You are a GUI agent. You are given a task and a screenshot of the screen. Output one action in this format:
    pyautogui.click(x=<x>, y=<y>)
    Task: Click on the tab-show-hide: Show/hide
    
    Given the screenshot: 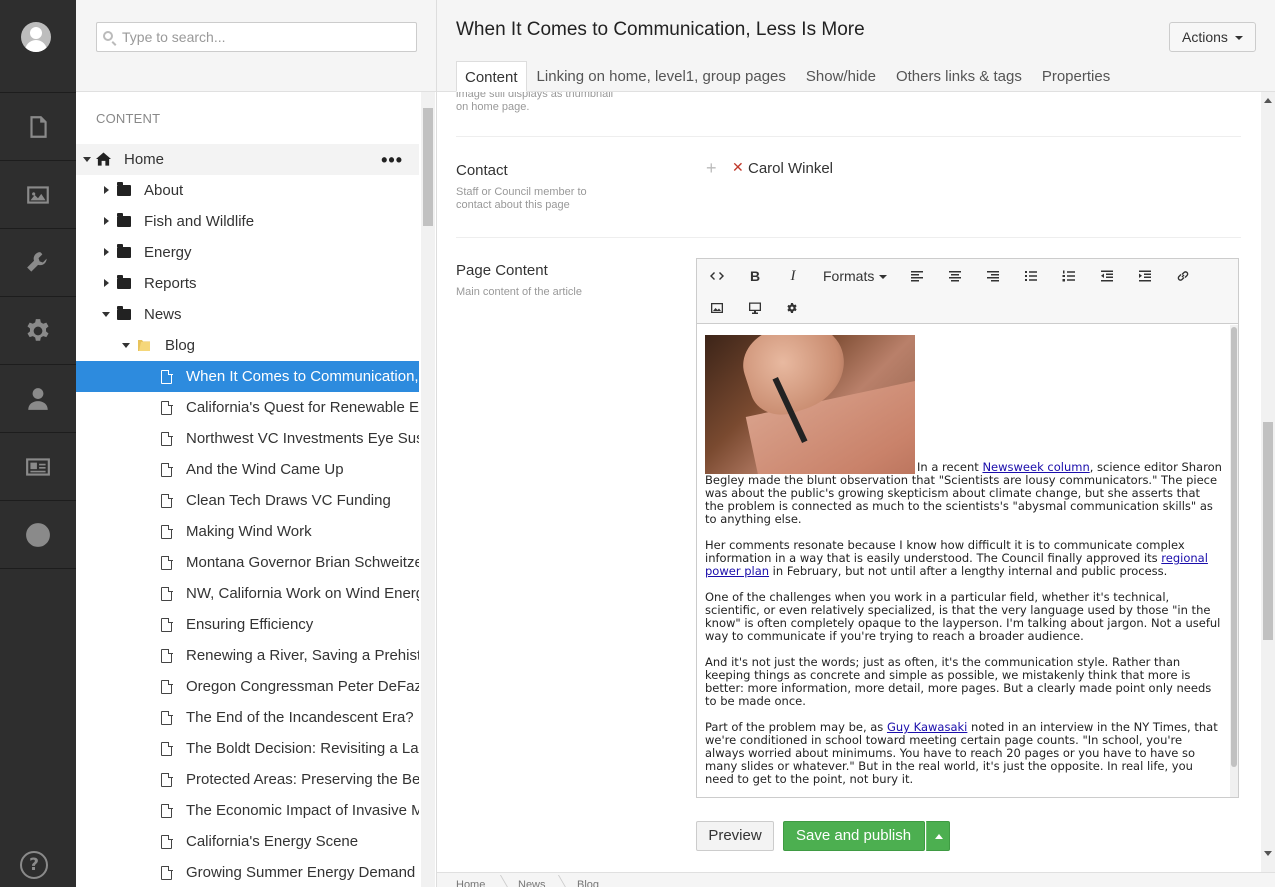 What is the action you would take?
    pyautogui.click(x=841, y=76)
    